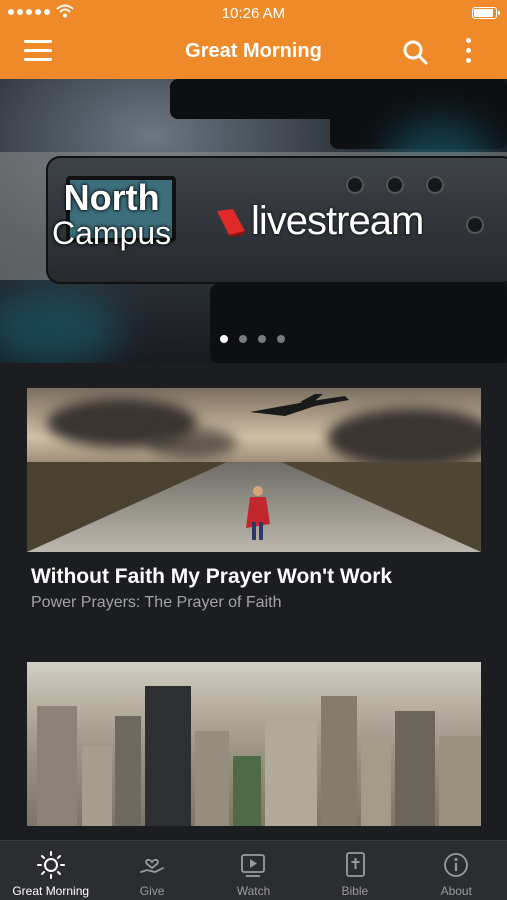 The height and width of the screenshot is (900, 507). I want to click on tab-great-morning: Great Morning, so click(50, 870).